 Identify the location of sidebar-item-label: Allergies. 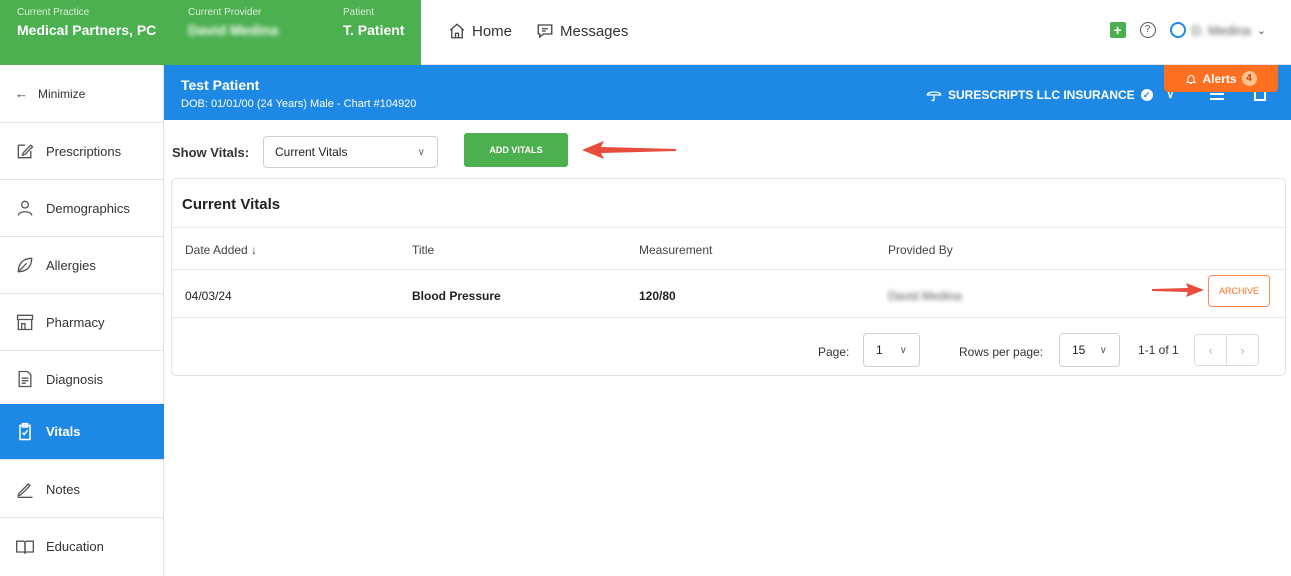
(71, 265).